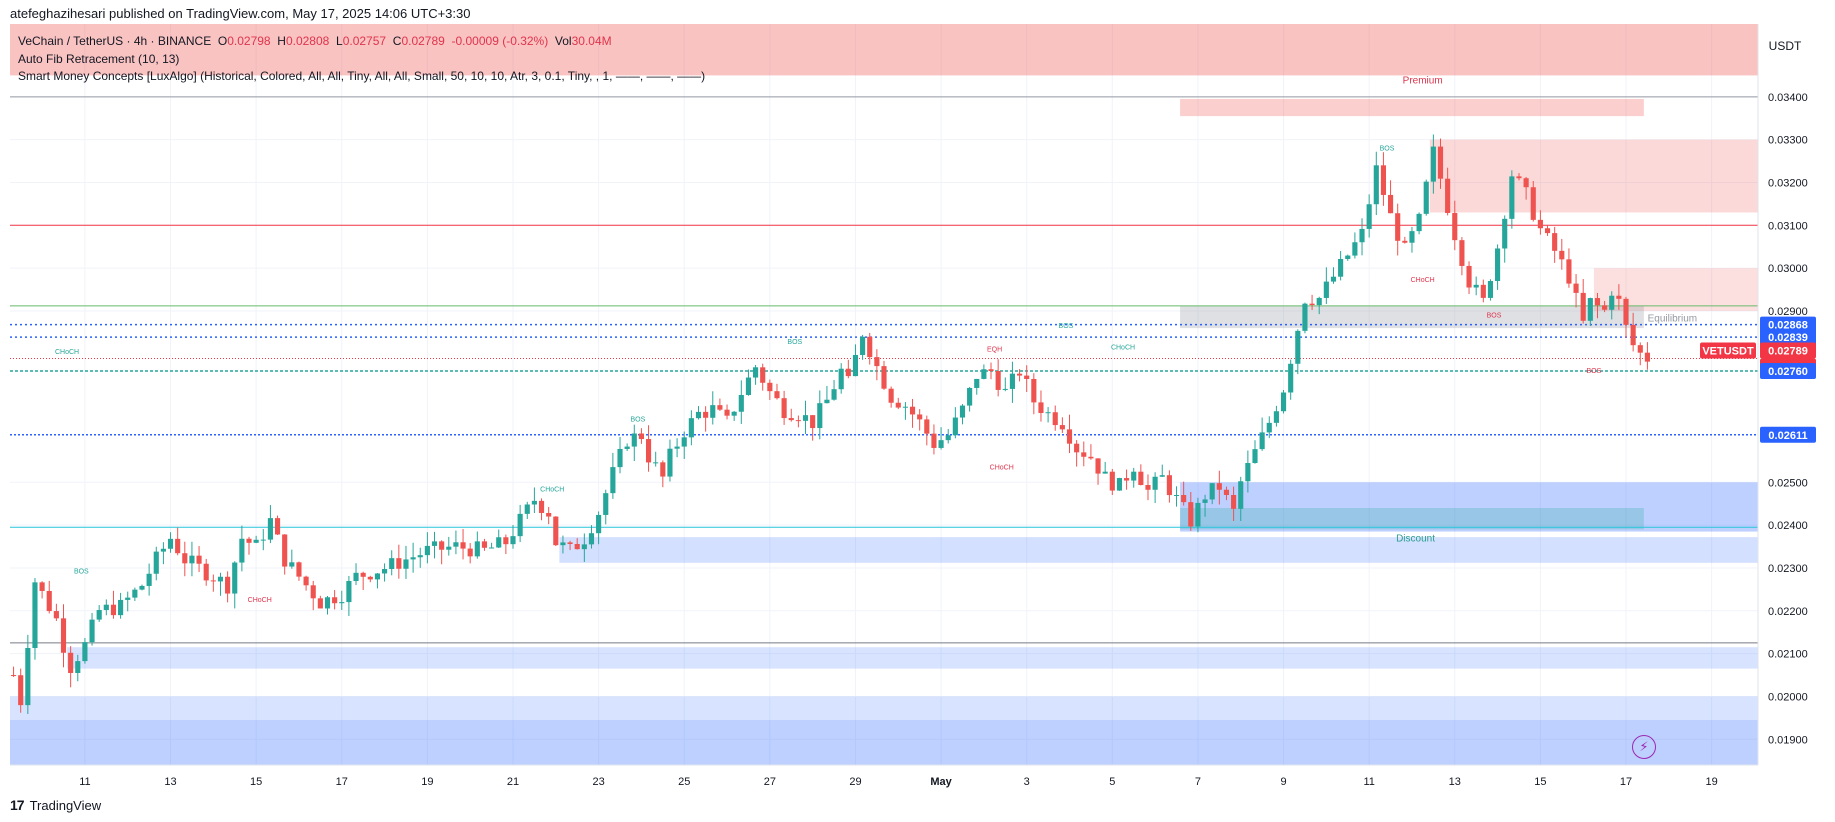  I want to click on bolt-icon: ⚡, so click(1644, 747).